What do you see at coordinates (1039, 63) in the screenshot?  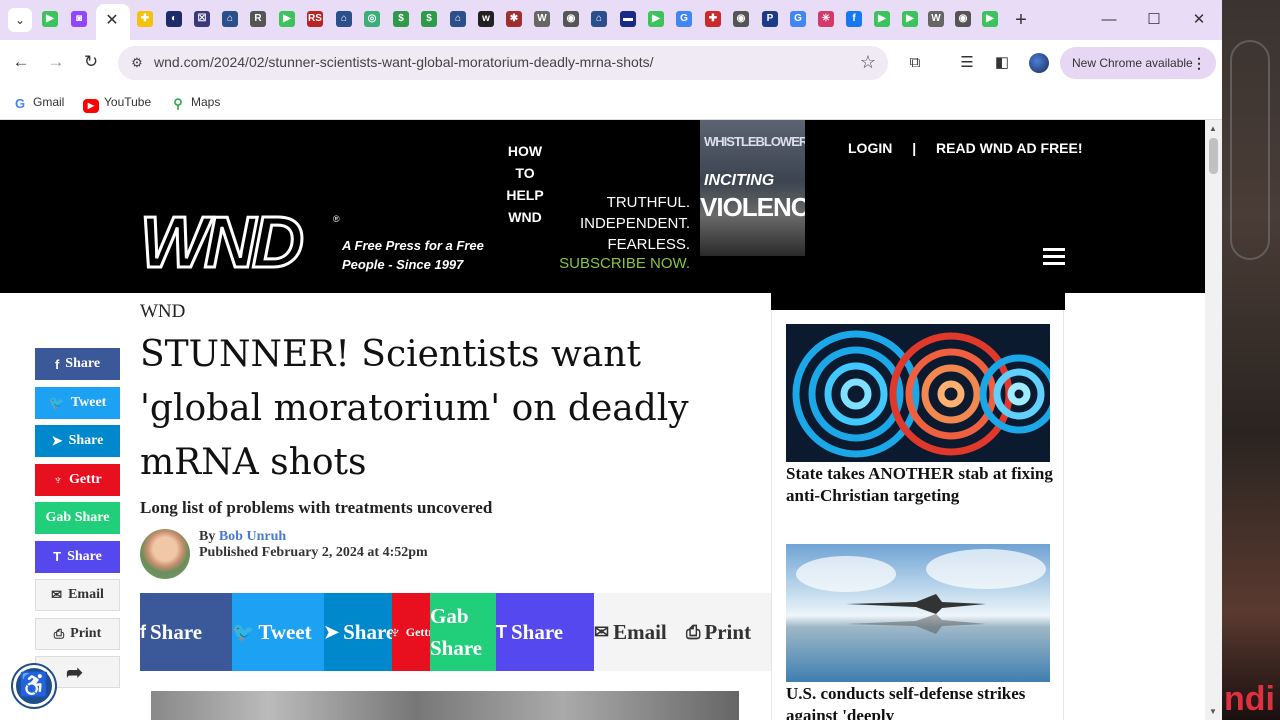 I see `profile-avatar` at bounding box center [1039, 63].